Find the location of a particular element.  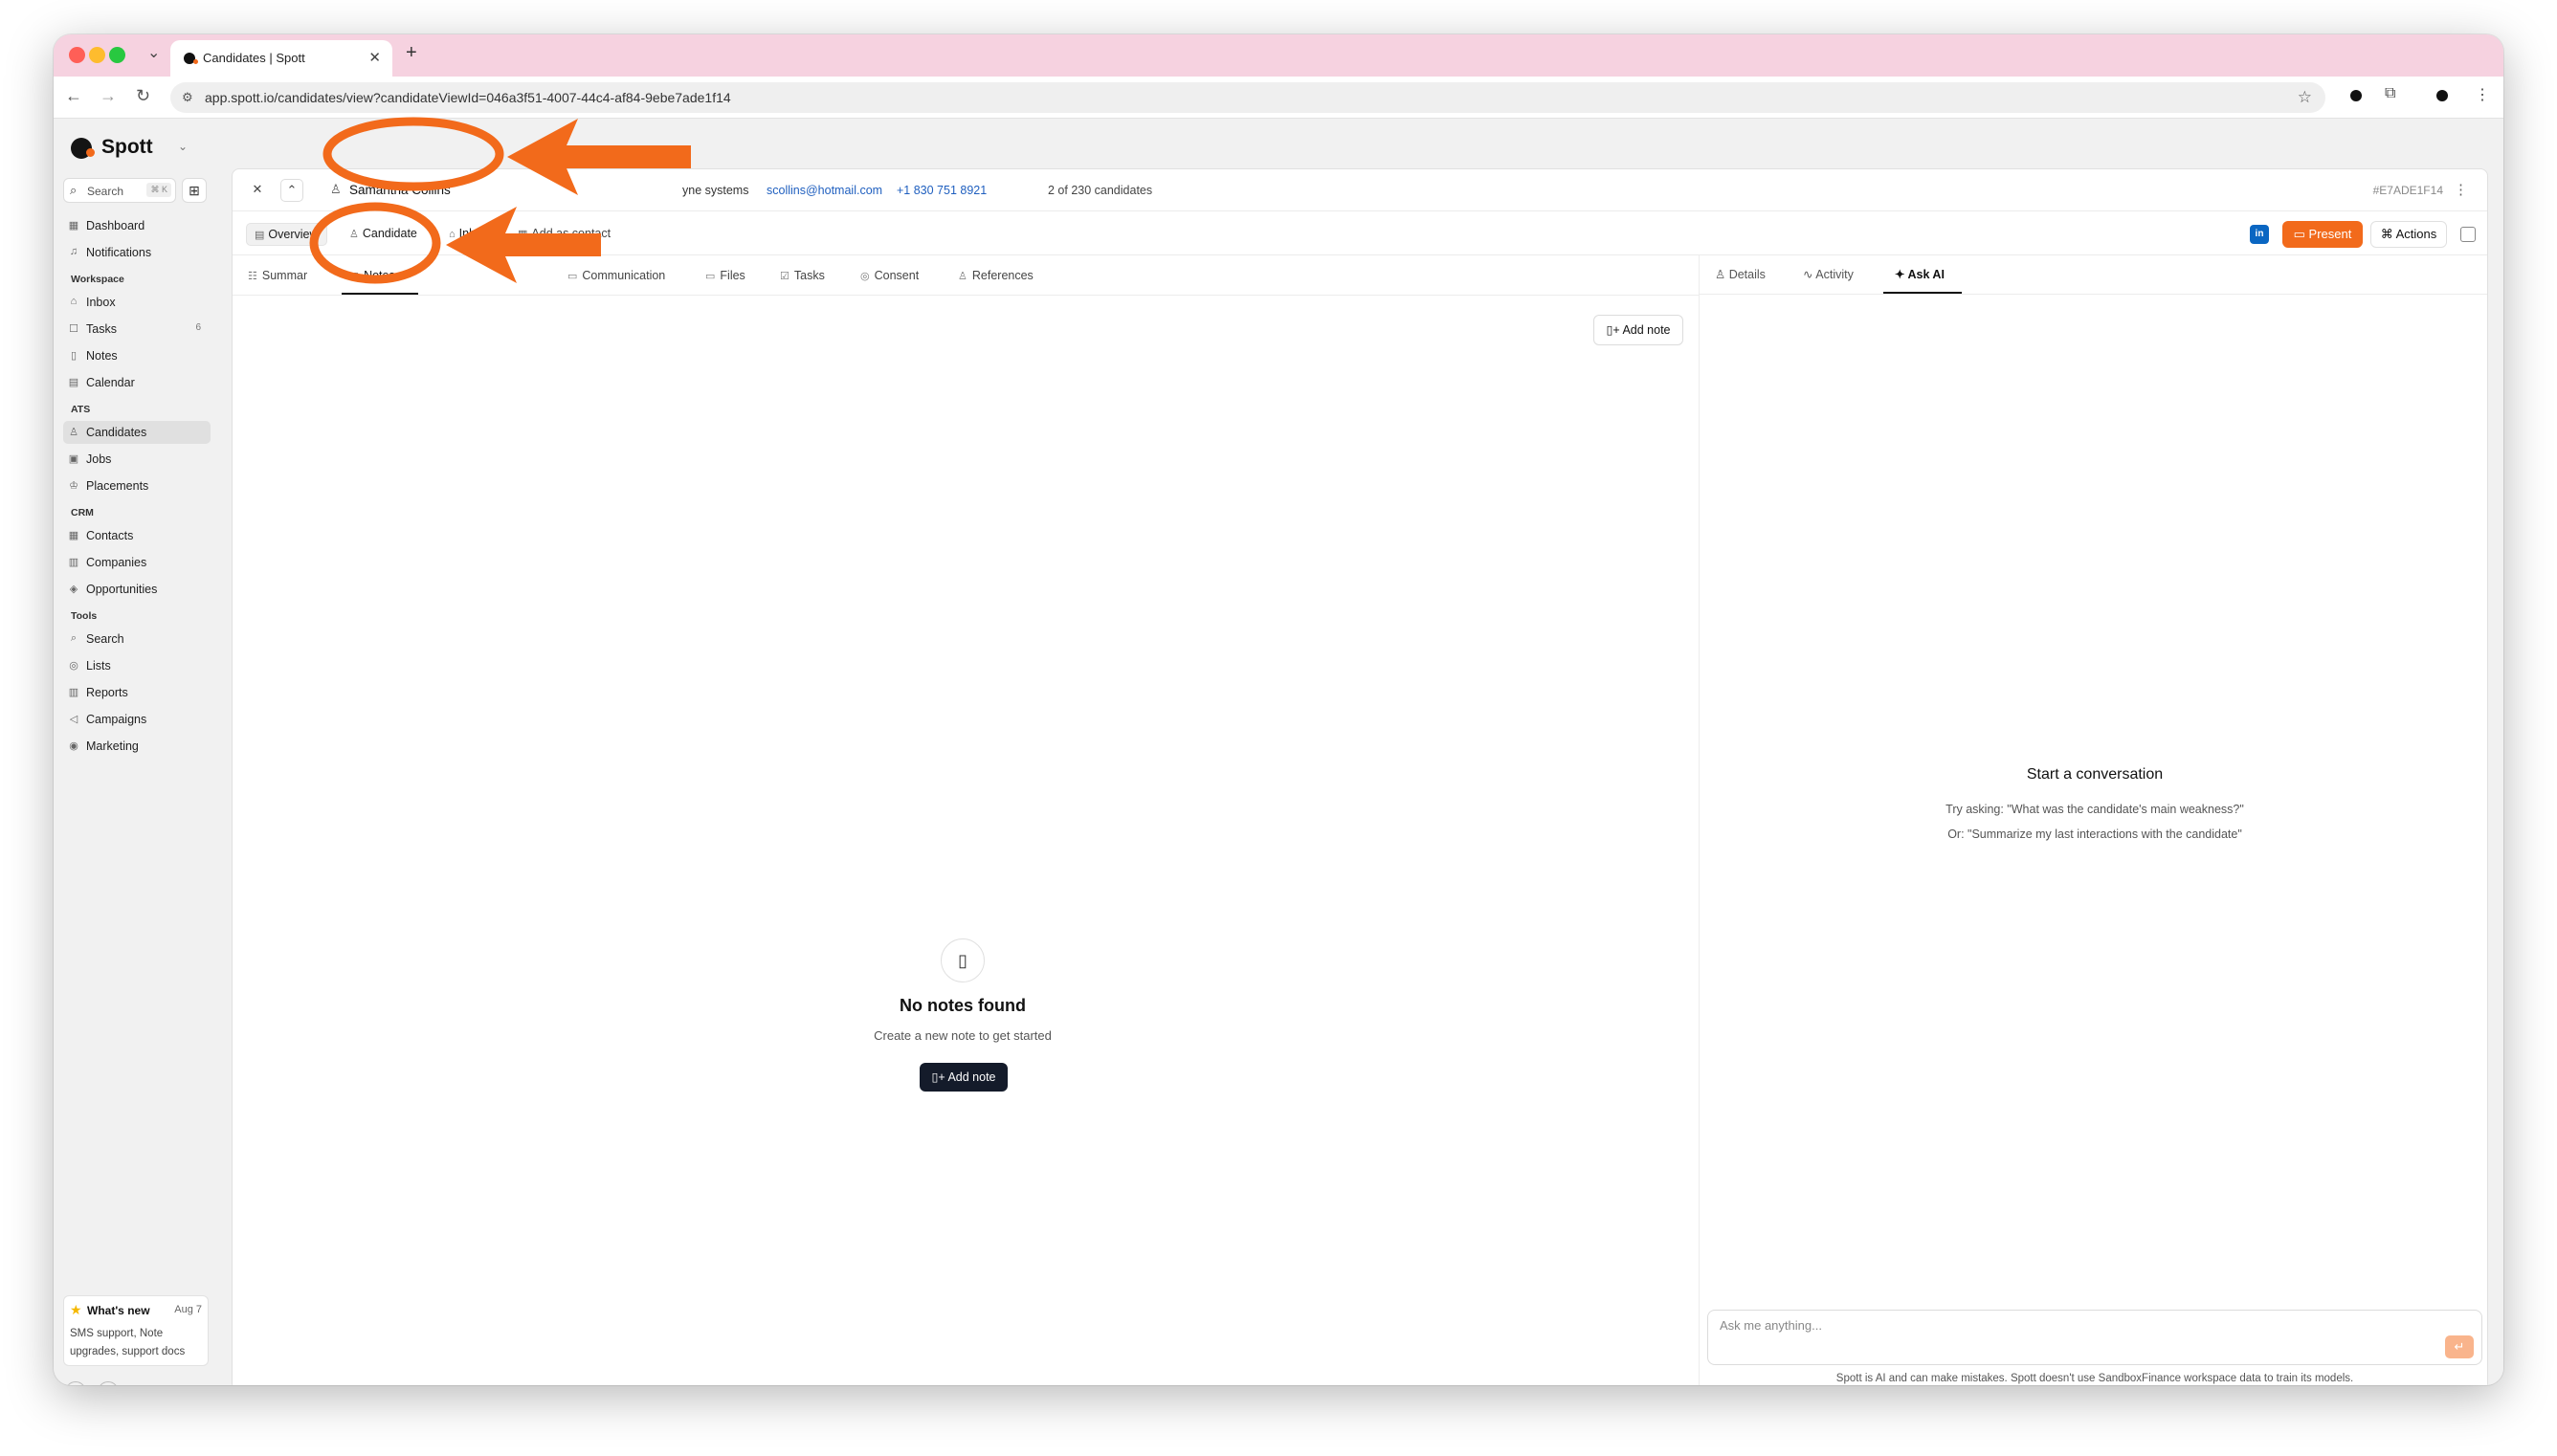

inbox-icon: ⌂ is located at coordinates (74, 301).